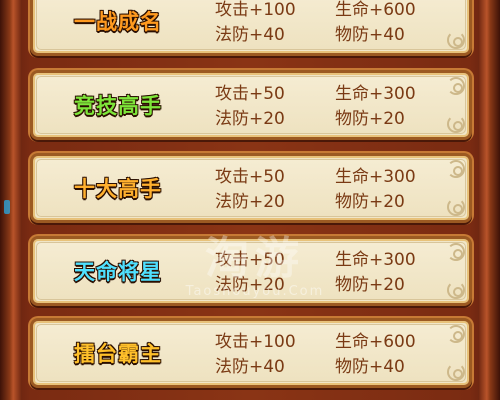 The height and width of the screenshot is (400, 500). Describe the element at coordinates (489, 200) in the screenshot. I see `right-frame` at that location.